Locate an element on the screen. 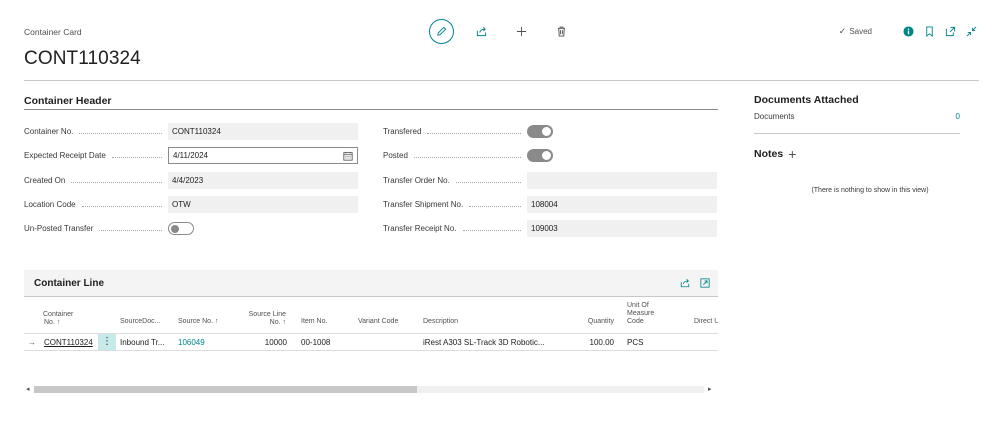  expand-icon is located at coordinates (705, 283).